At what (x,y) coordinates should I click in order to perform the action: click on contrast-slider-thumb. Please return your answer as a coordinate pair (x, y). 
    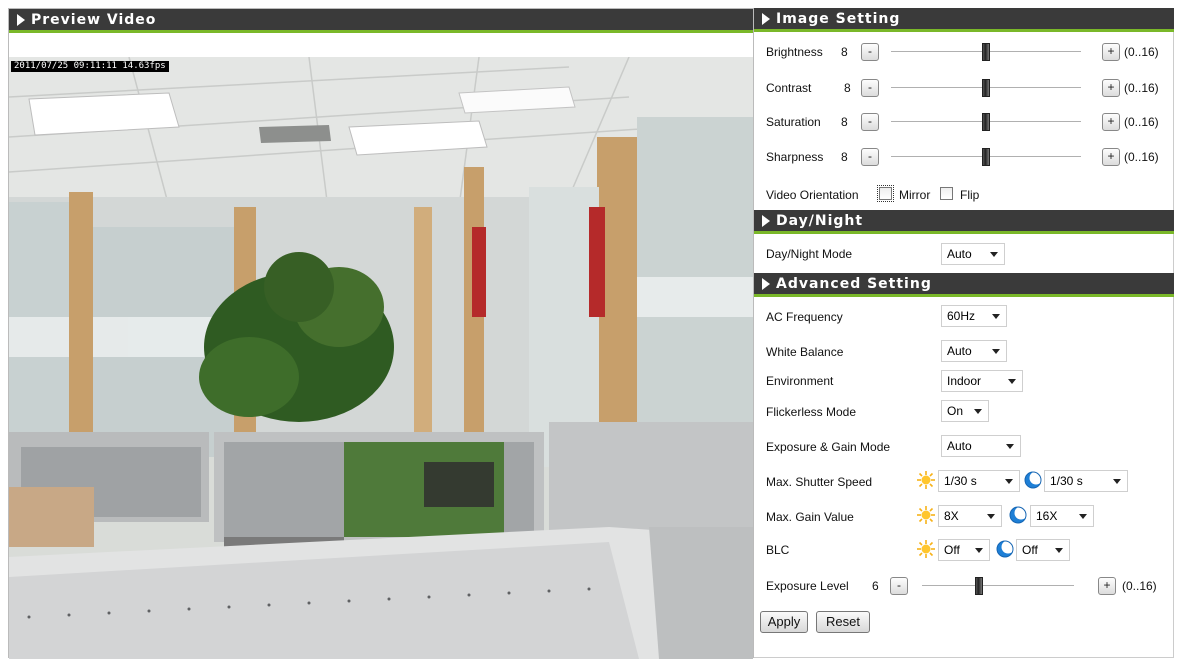
    Looking at the image, I should click on (986, 88).